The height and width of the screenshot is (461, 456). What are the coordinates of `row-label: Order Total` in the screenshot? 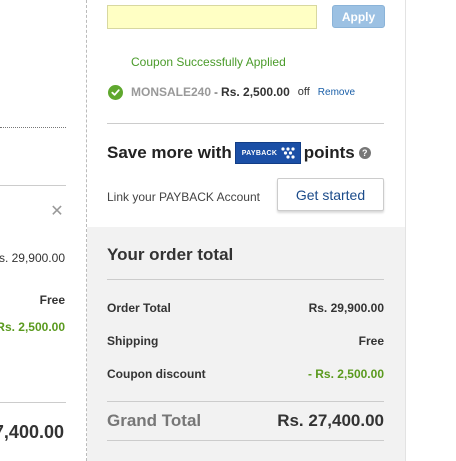 It's located at (139, 308).